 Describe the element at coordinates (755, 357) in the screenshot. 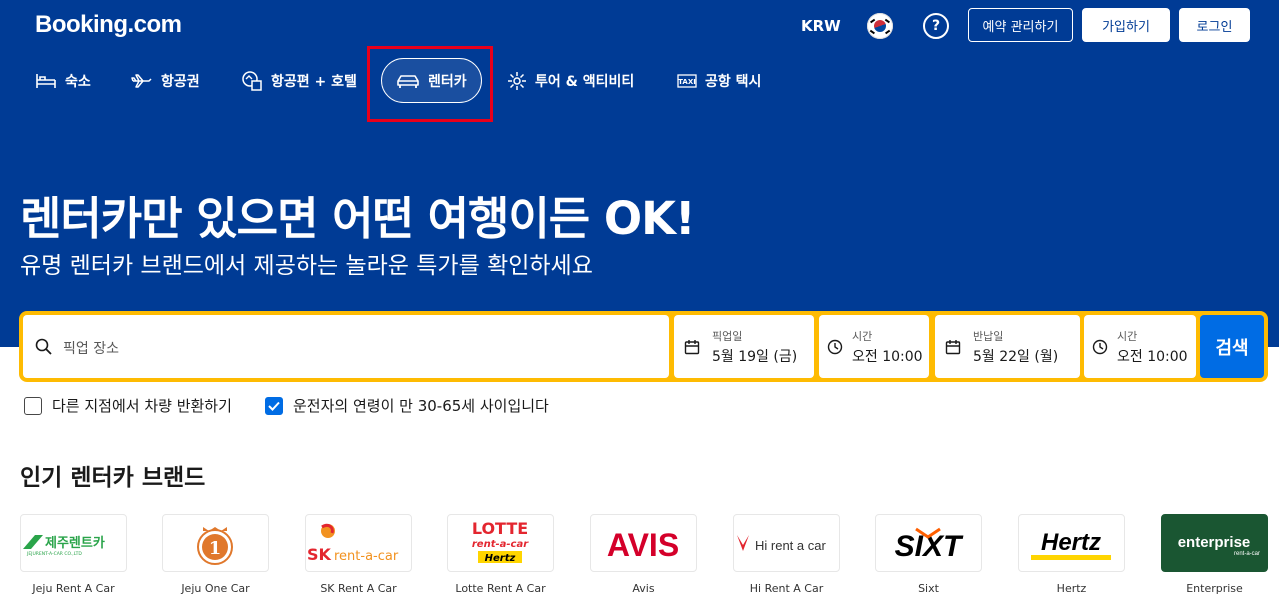

I see `pickup-date-value: 5월 19일 (금)` at that location.